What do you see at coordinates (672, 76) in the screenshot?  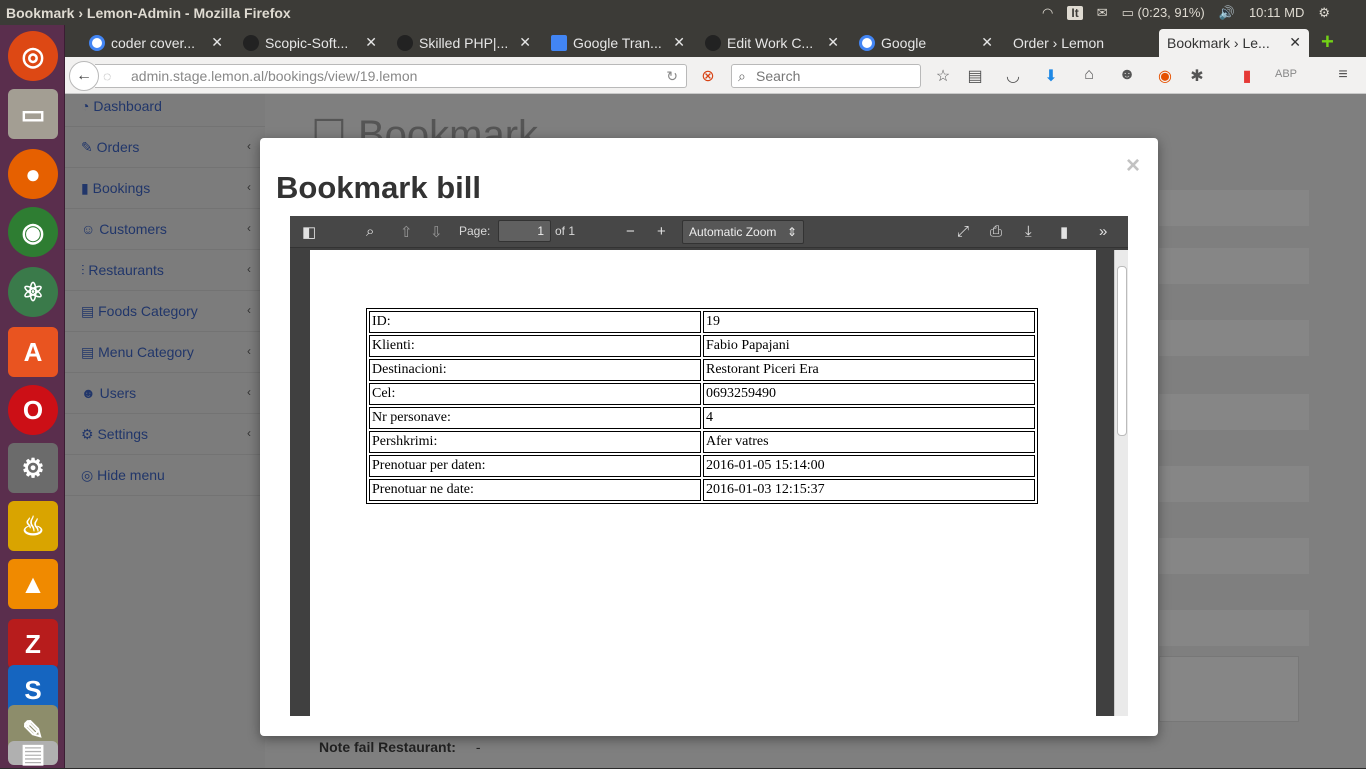 I see `reload-icon: ↻` at bounding box center [672, 76].